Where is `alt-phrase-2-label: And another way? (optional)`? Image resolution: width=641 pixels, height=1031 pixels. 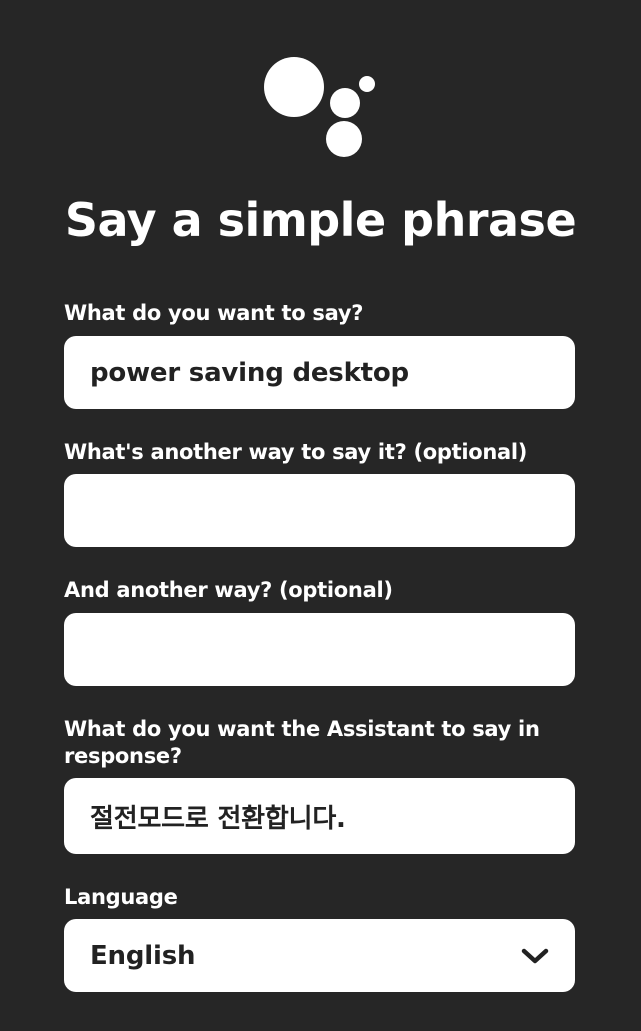 alt-phrase-2-label: And another way? (optional) is located at coordinates (228, 590).